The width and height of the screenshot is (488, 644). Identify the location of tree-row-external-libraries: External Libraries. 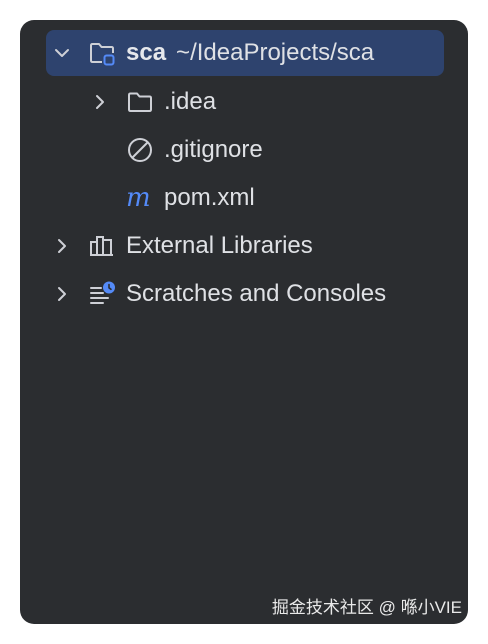
(244, 246).